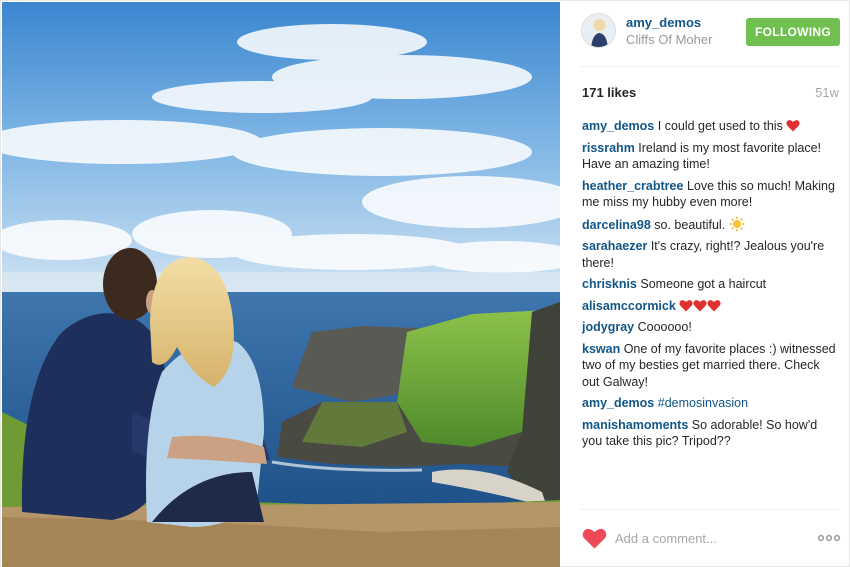 This screenshot has height=567, width=850. Describe the element at coordinates (710, 66) in the screenshot. I see `header-divider` at that location.